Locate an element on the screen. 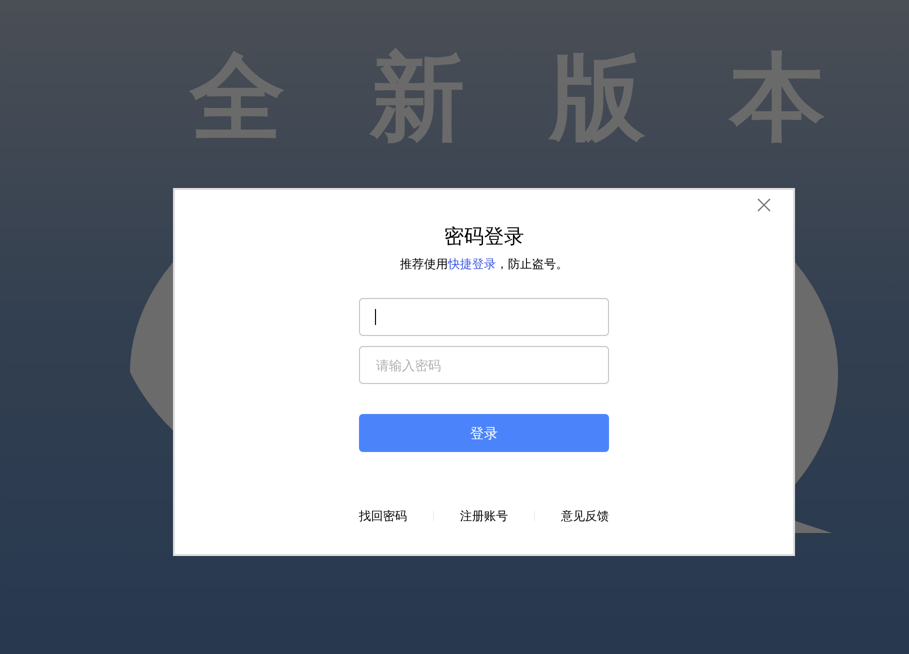 This screenshot has width=909, height=654. input-field is located at coordinates (484, 317).